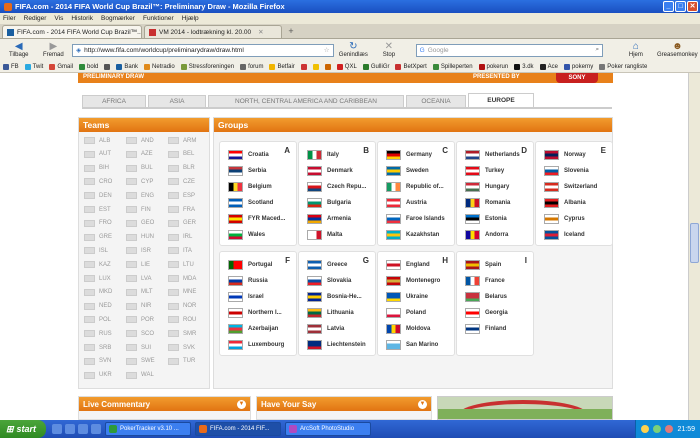  I want to click on menu-item-bogmærker: Bogmærker, so click(118, 18).